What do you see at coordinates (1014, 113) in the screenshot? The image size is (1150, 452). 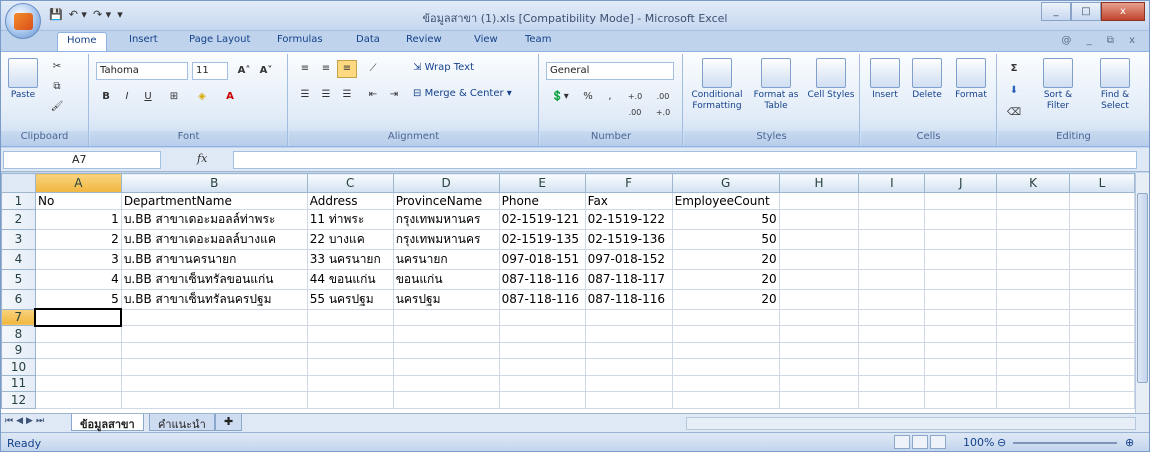 I see `clear-icon: ⌫` at bounding box center [1014, 113].